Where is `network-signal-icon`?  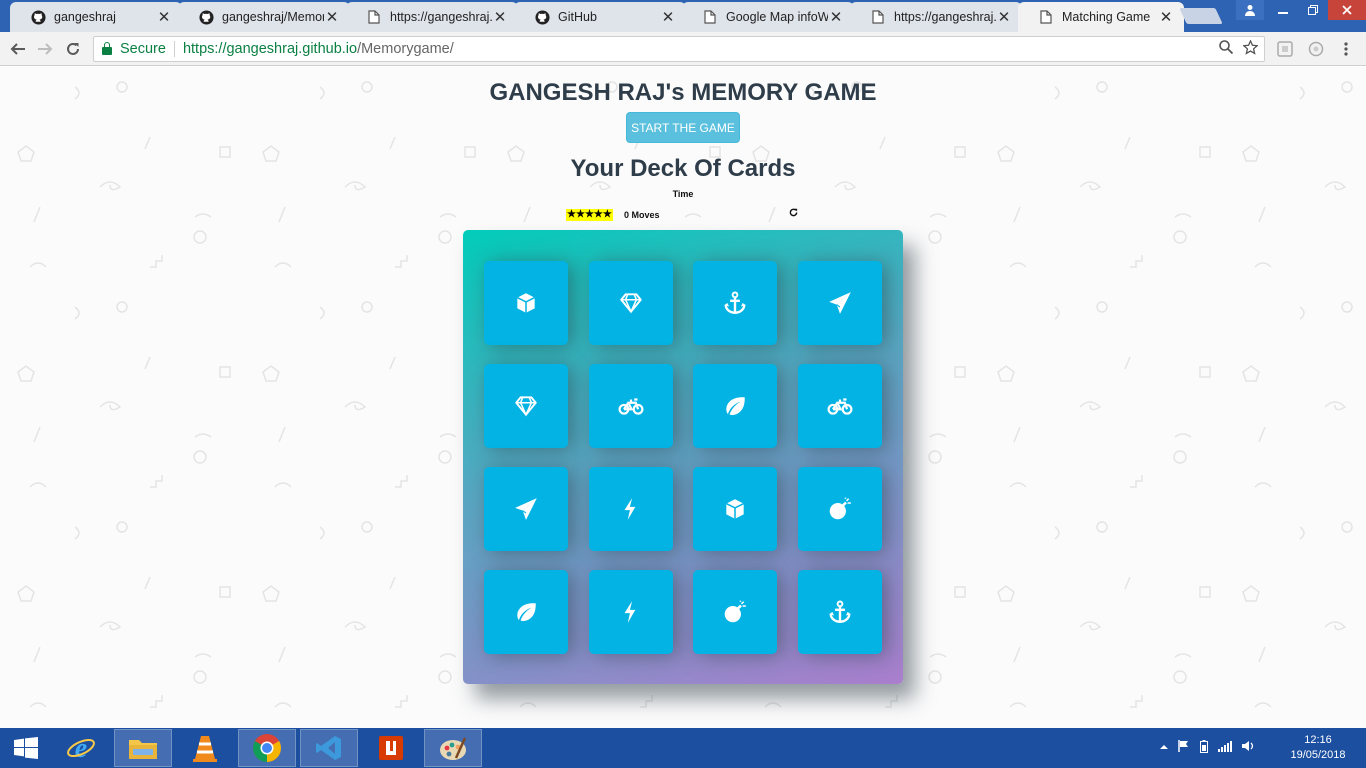
network-signal-icon is located at coordinates (1225, 748).